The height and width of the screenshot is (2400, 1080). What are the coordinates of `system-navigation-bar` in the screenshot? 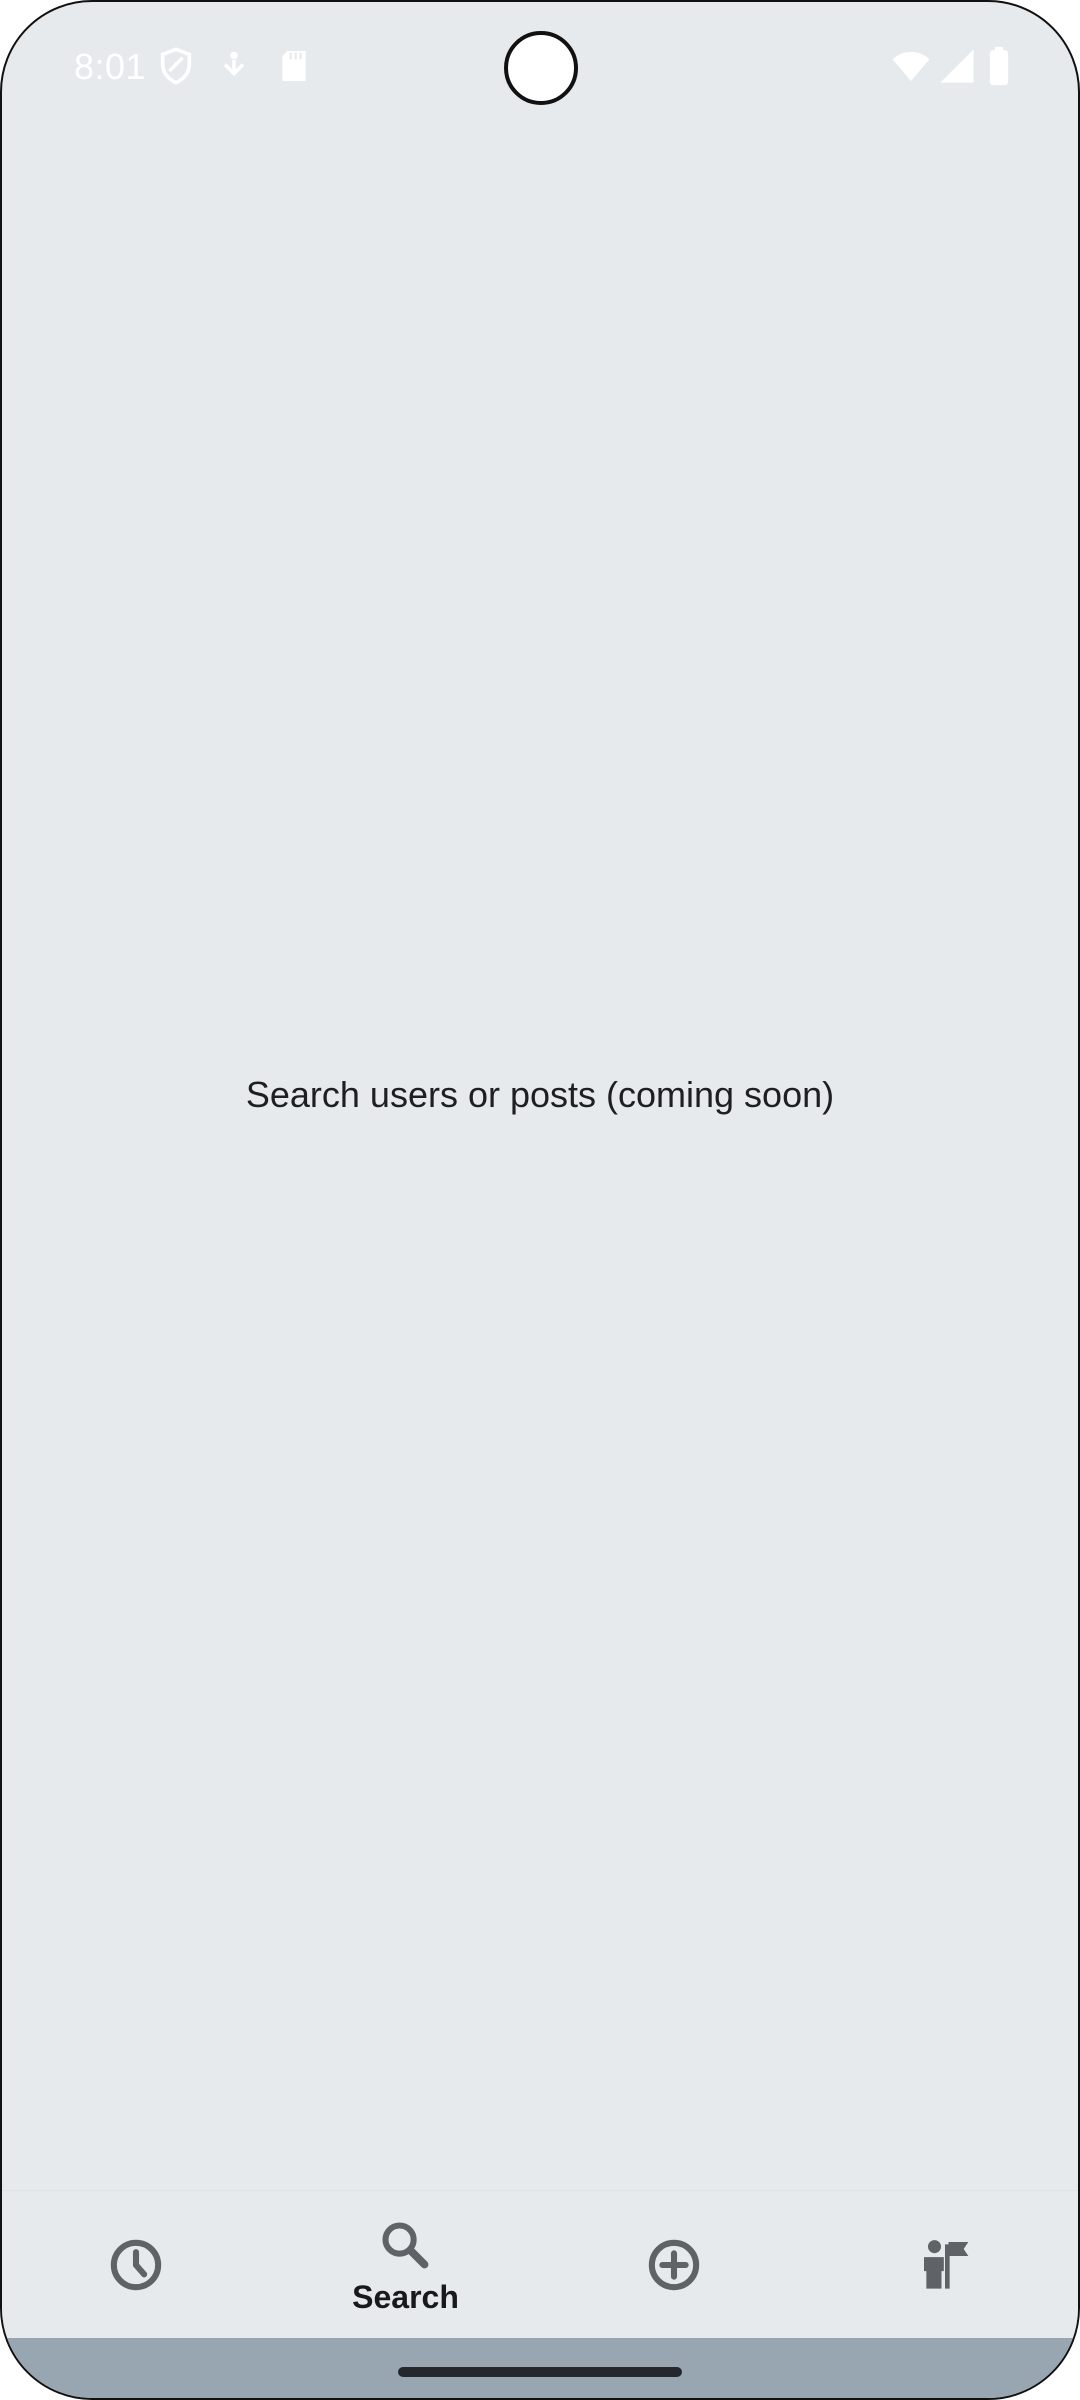 It's located at (540, 2368).